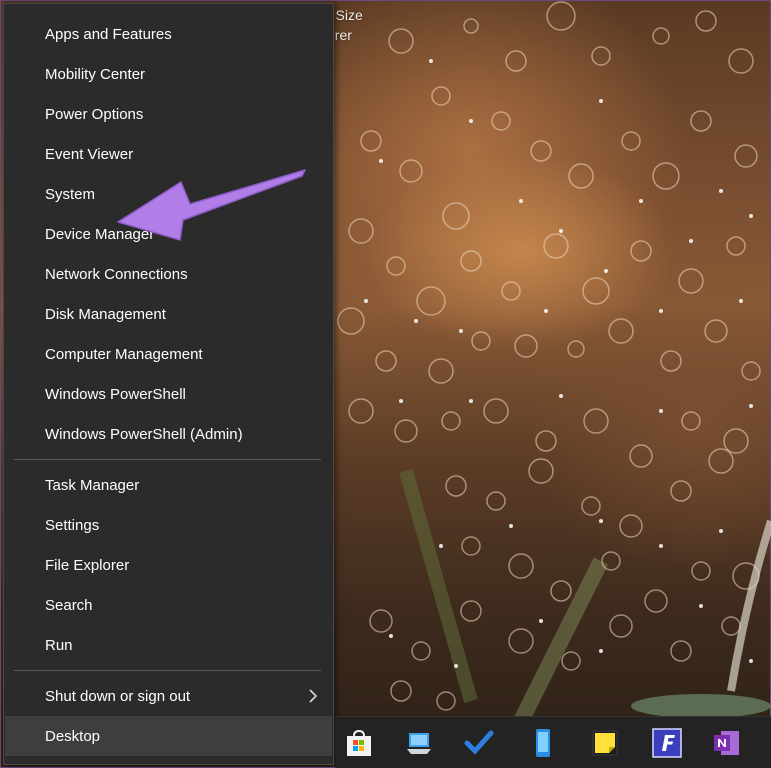 The height and width of the screenshot is (768, 771). I want to click on menu-item-mobility-center: Mobility Center, so click(168, 74).